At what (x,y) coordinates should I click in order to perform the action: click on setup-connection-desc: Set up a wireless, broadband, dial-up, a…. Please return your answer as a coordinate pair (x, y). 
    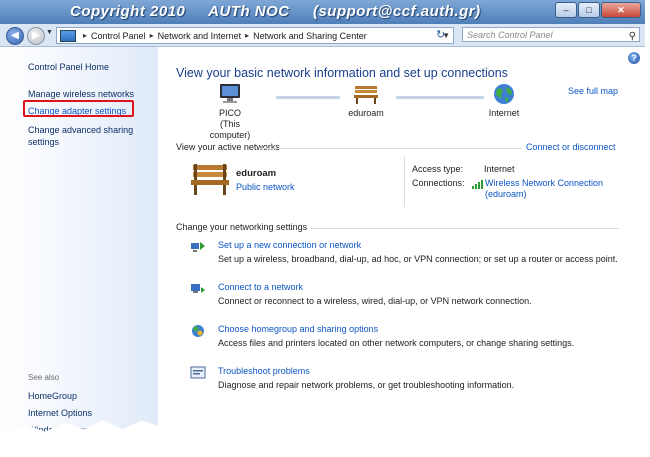
    Looking at the image, I should click on (418, 259).